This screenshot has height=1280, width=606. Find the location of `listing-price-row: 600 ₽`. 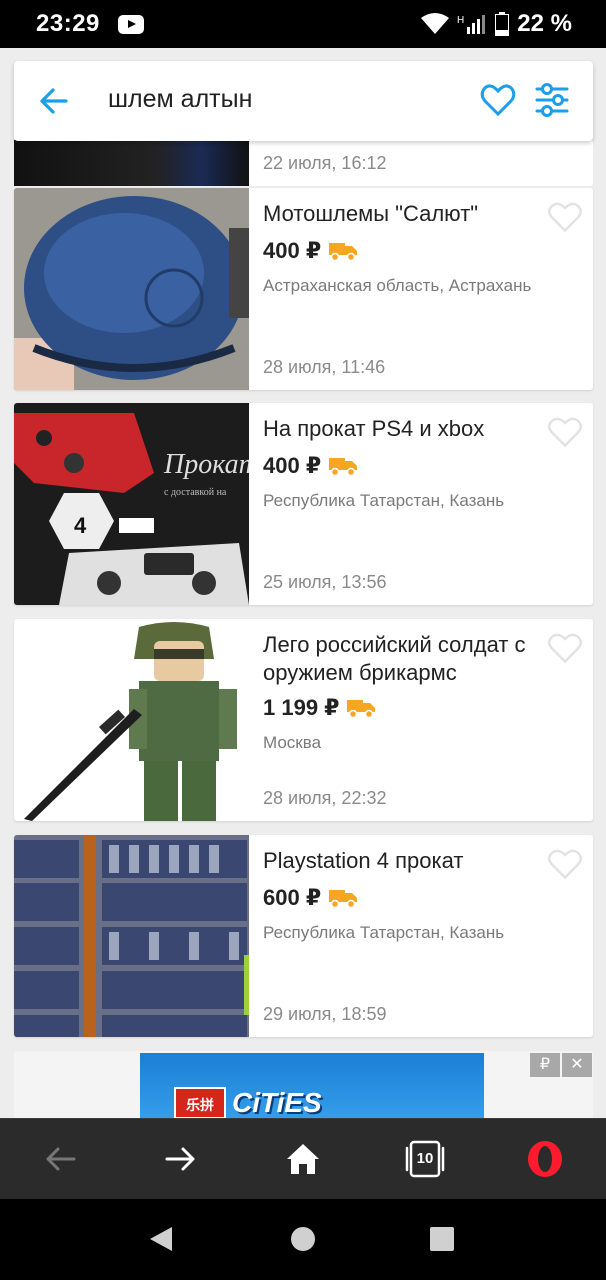

listing-price-row: 600 ₽ is located at coordinates (310, 898).